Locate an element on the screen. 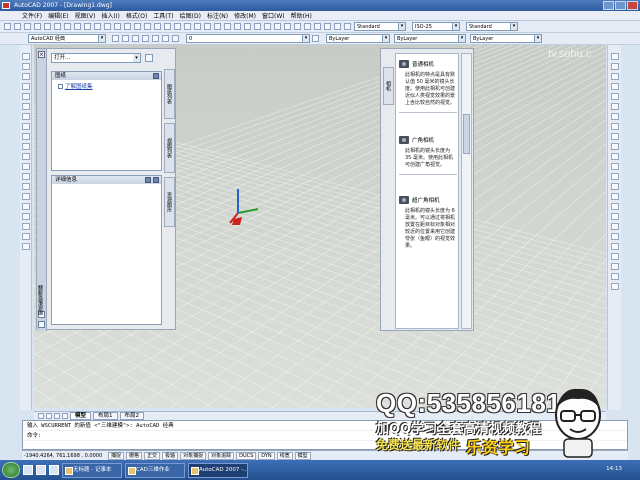  standard-tool-23-icon is located at coordinates (237, 26).